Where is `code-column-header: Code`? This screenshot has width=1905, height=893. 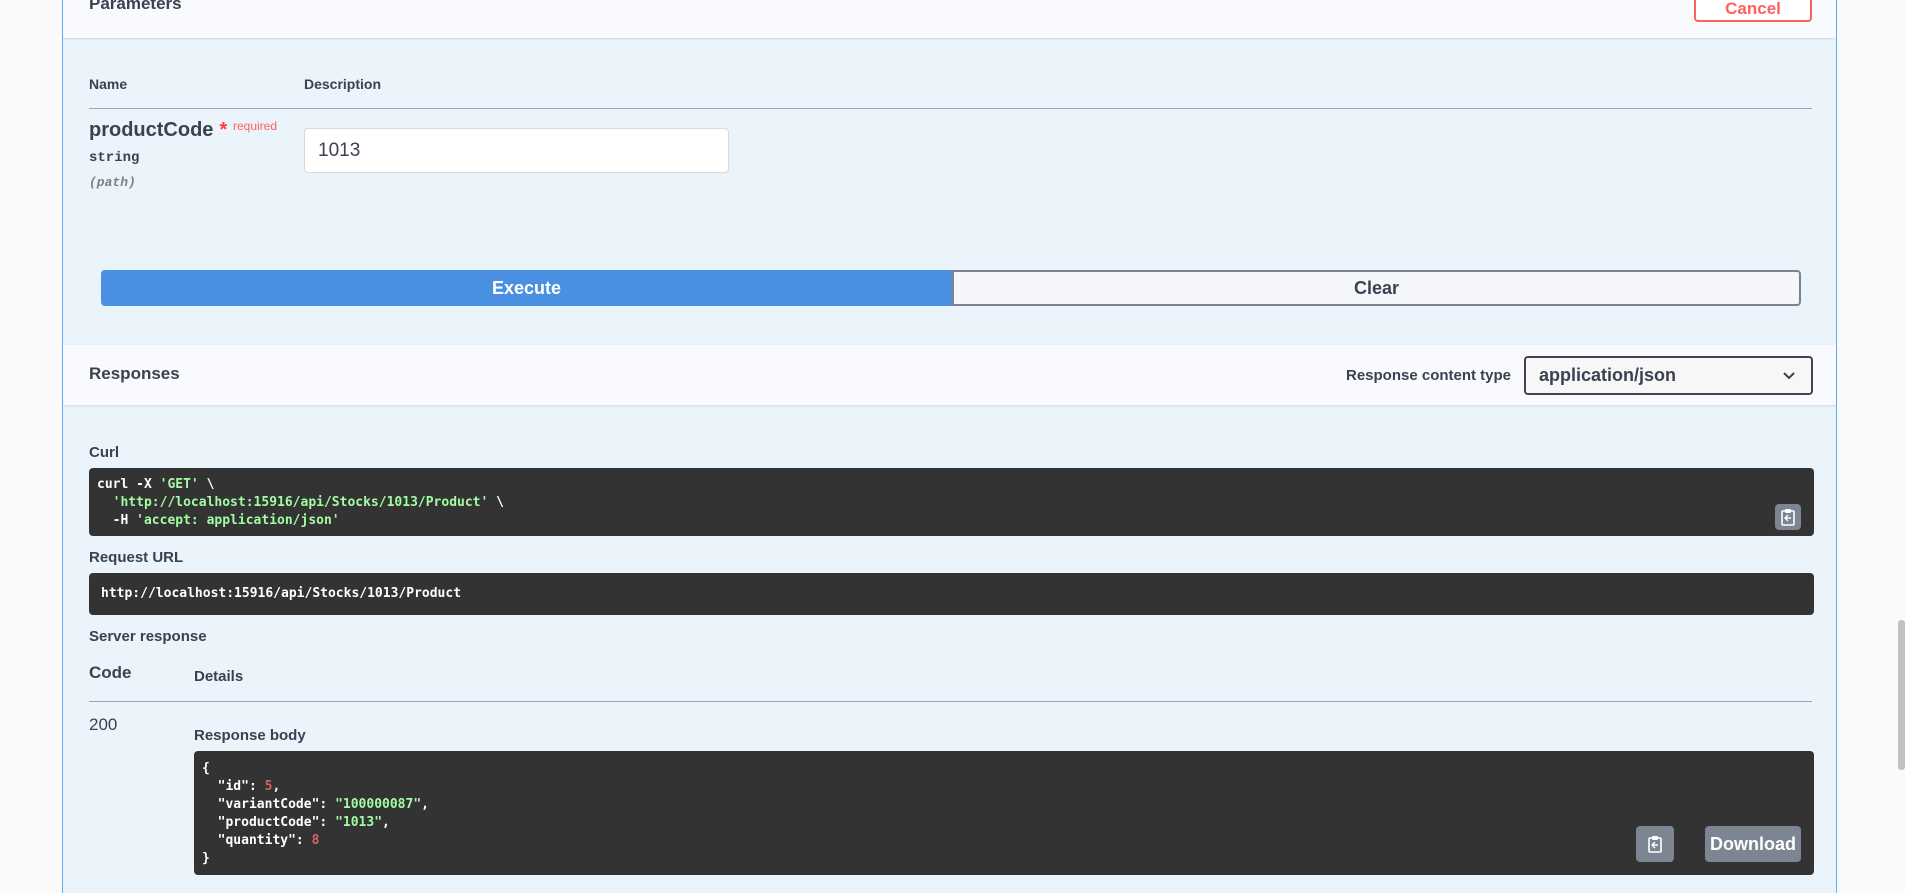 code-column-header: Code is located at coordinates (110, 672).